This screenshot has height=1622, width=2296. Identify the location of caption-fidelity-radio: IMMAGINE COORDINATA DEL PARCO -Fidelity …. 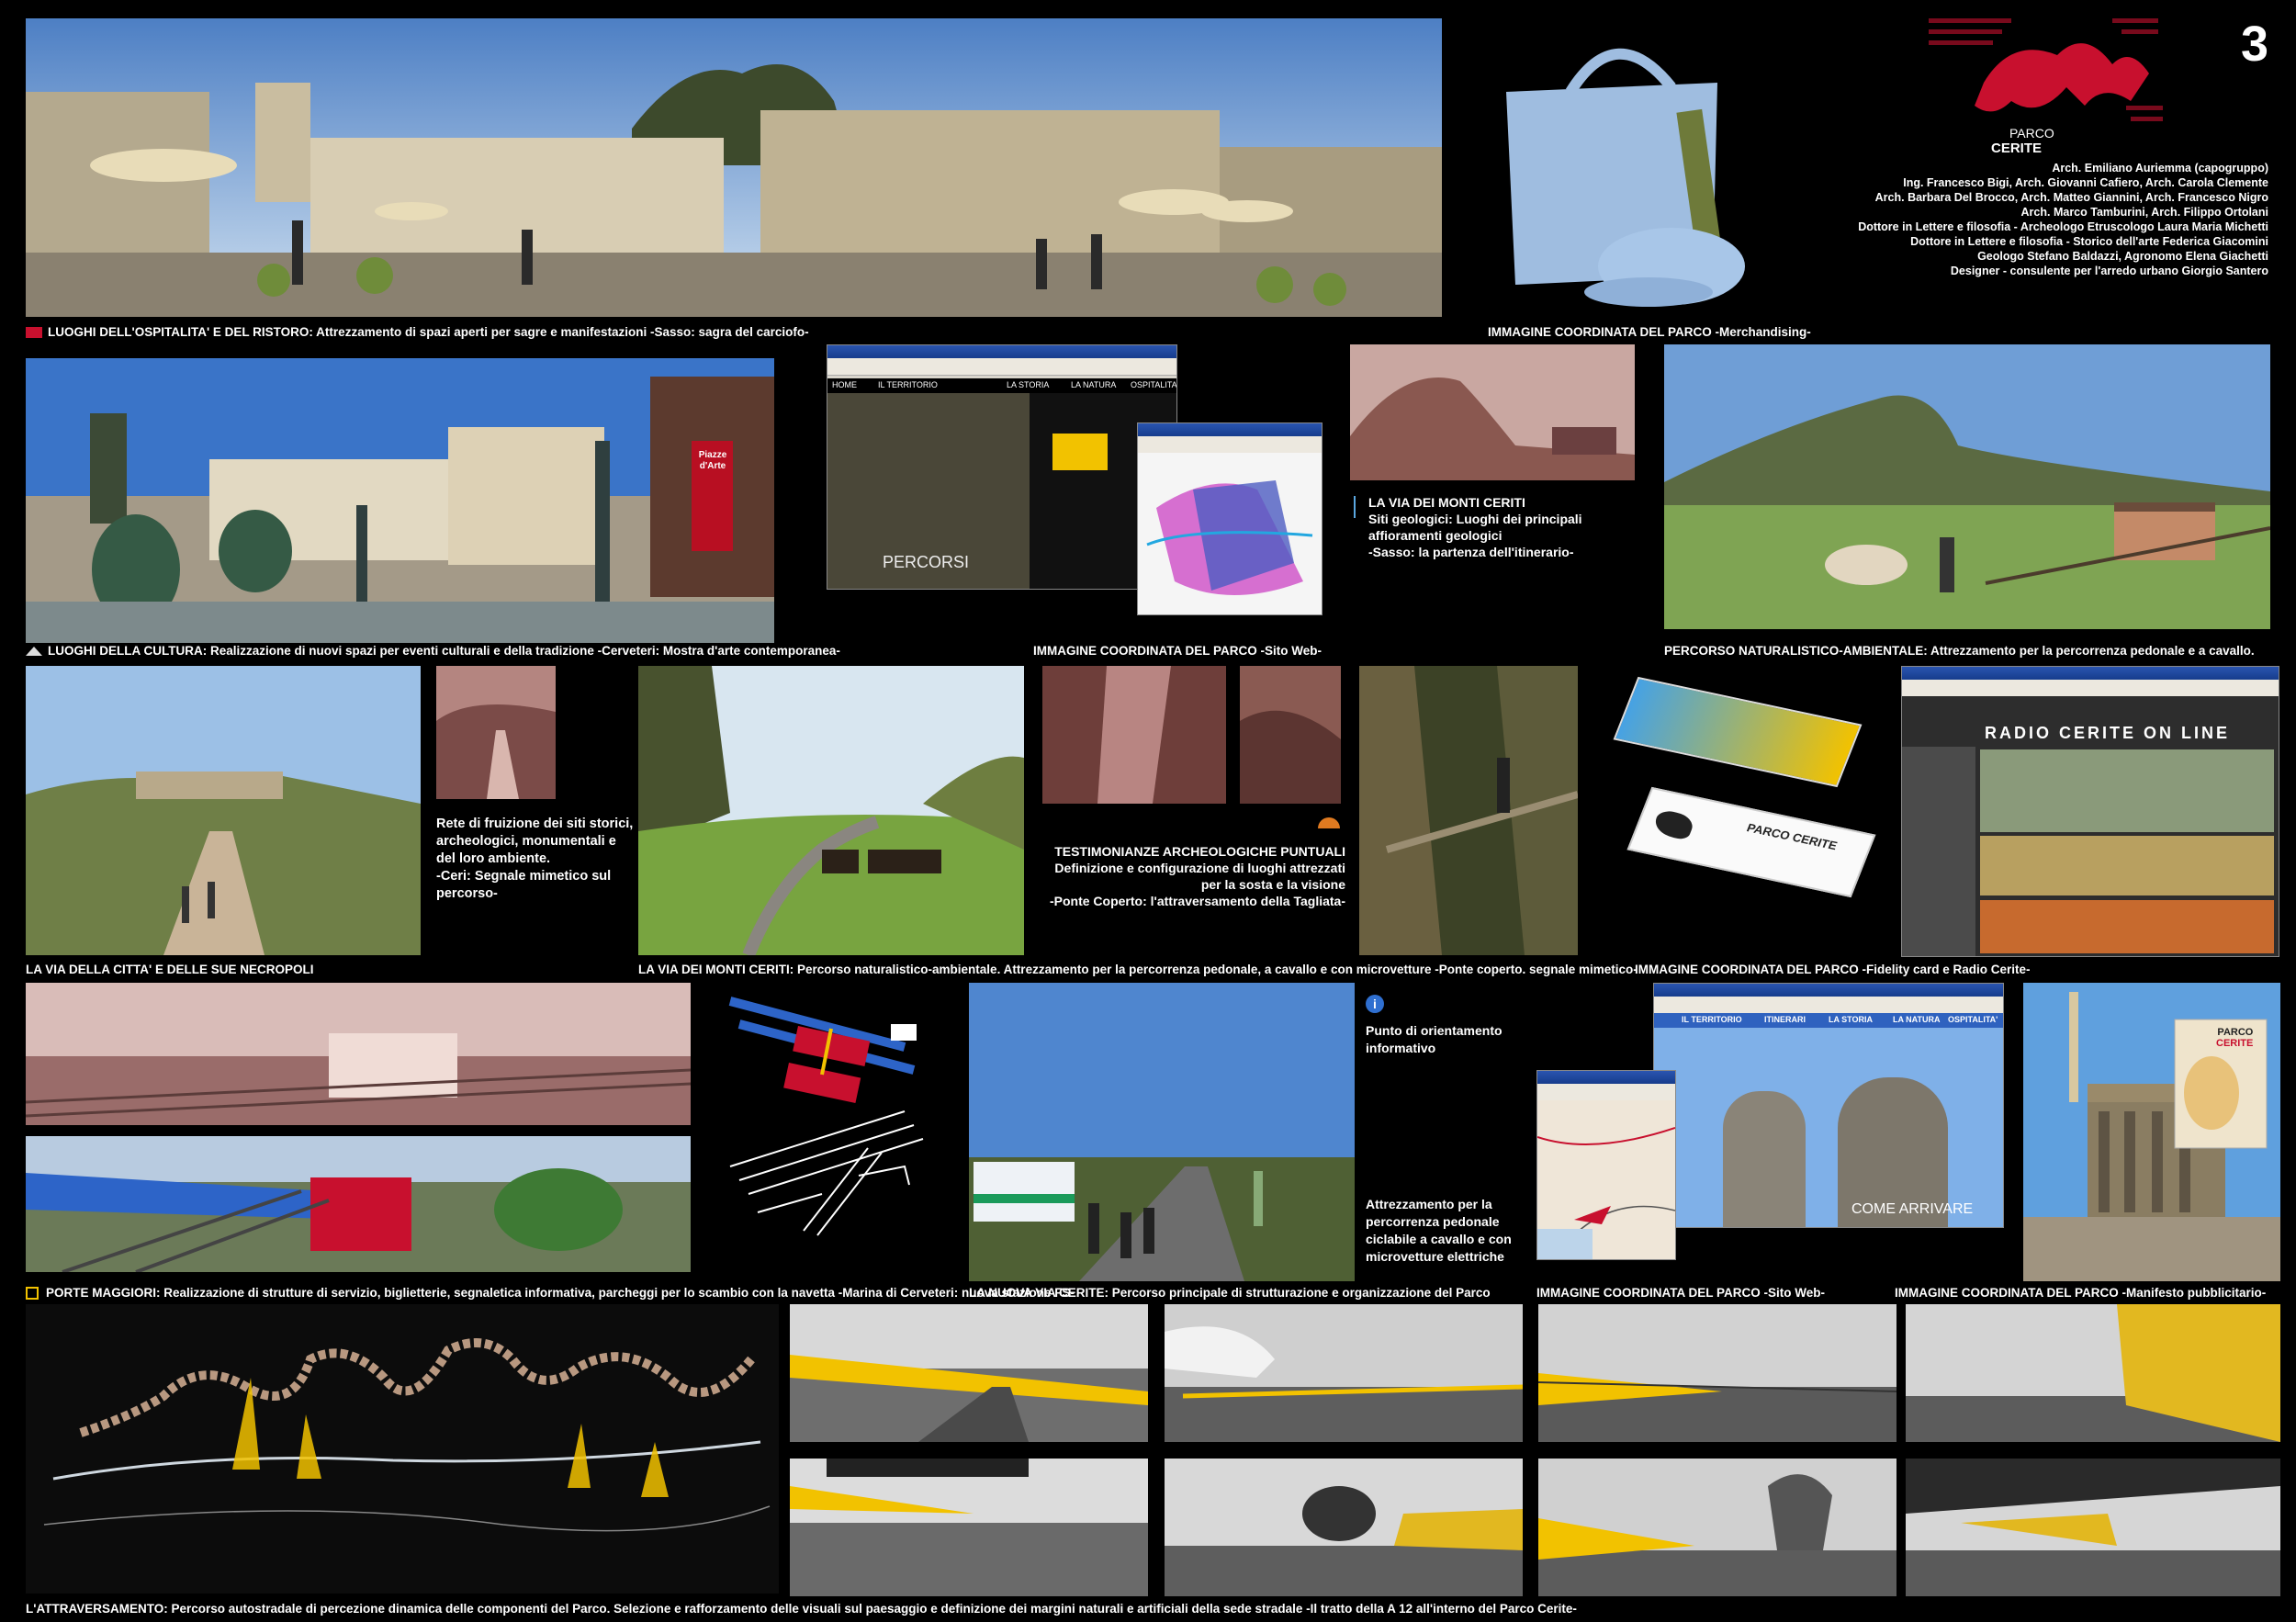
(1833, 969).